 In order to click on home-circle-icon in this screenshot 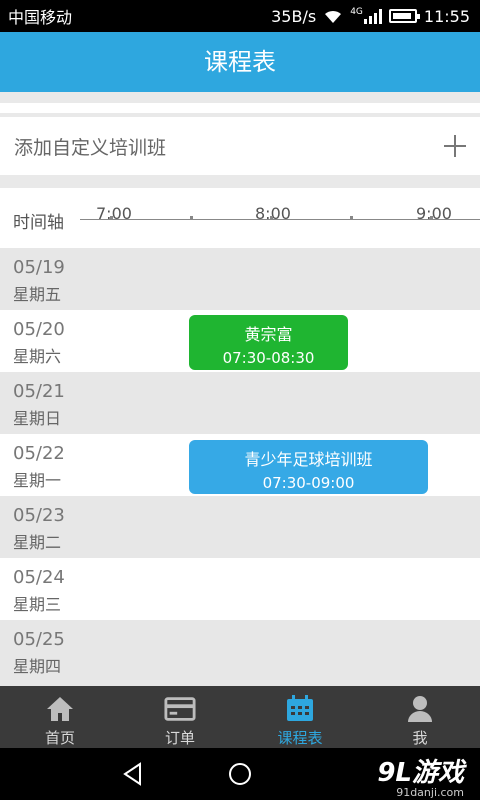, I will do `click(240, 774)`.